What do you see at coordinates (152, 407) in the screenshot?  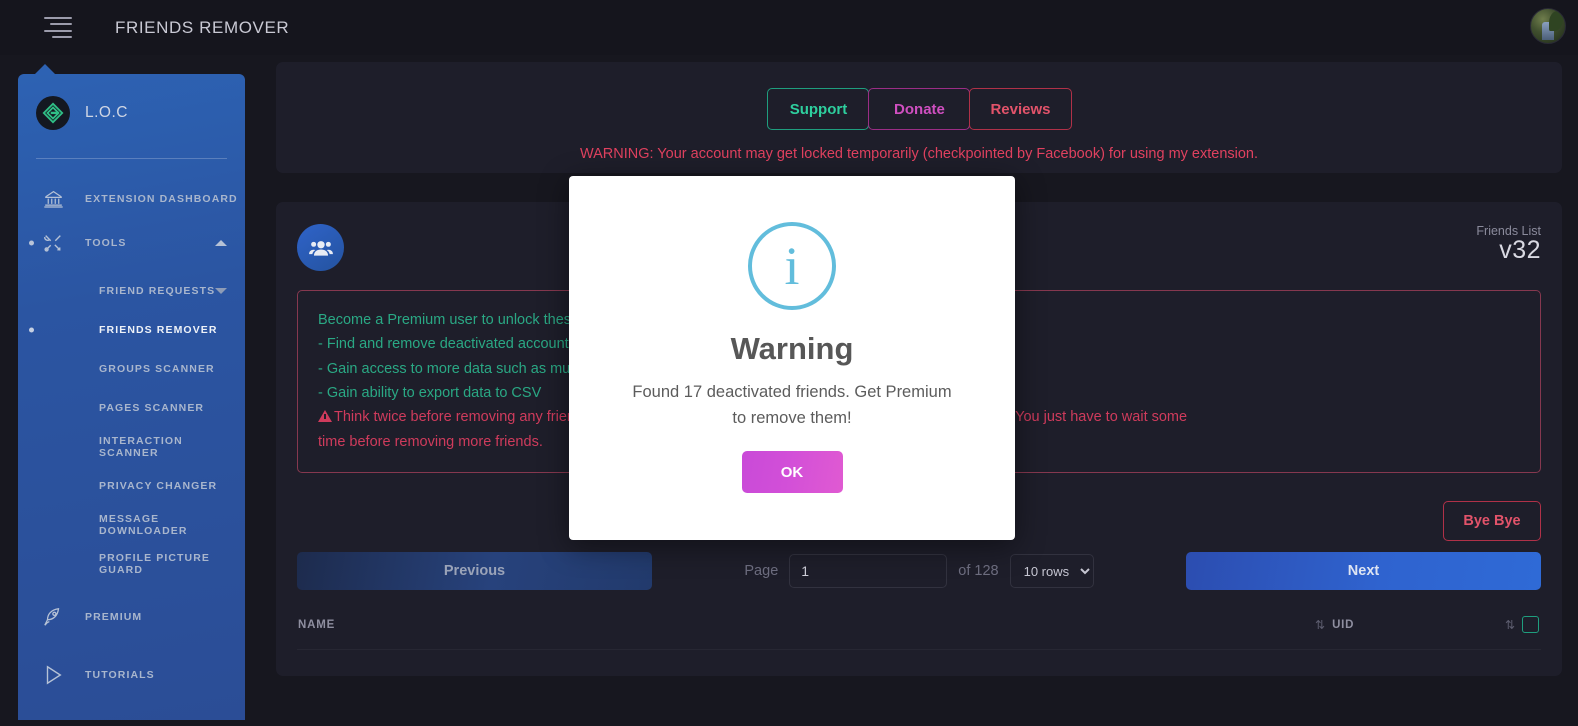 I see `sidebar-item-label: PAGES SCANNER` at bounding box center [152, 407].